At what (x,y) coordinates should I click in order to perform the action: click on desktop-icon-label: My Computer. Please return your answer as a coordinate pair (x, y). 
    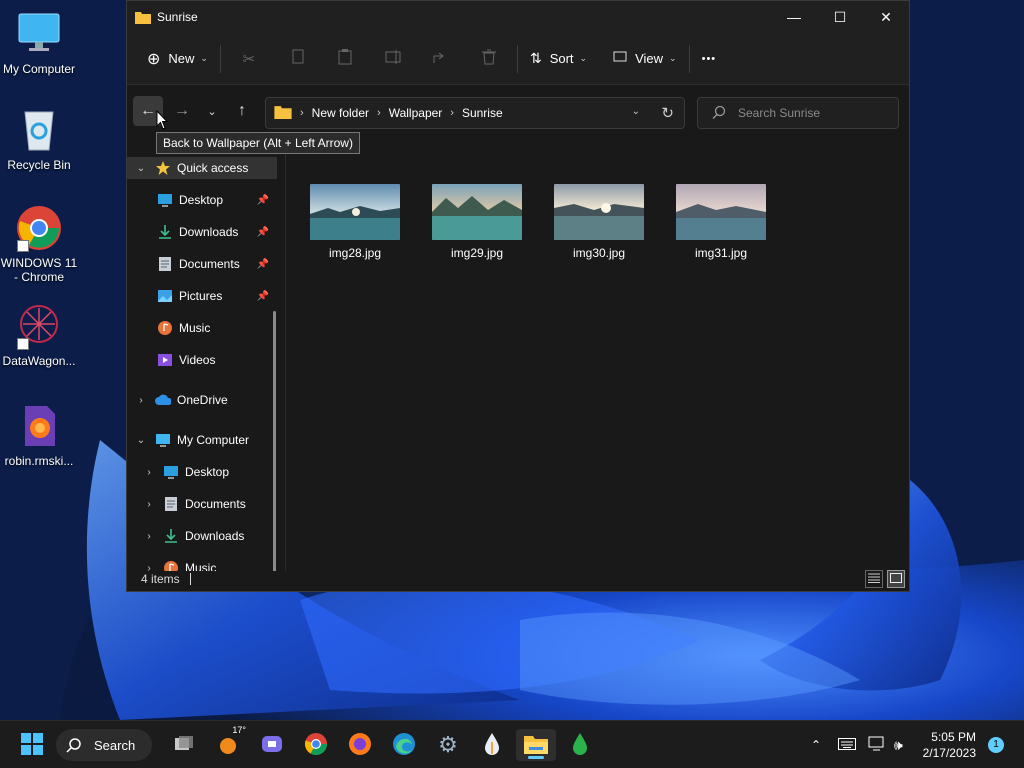
    Looking at the image, I should click on (39, 69).